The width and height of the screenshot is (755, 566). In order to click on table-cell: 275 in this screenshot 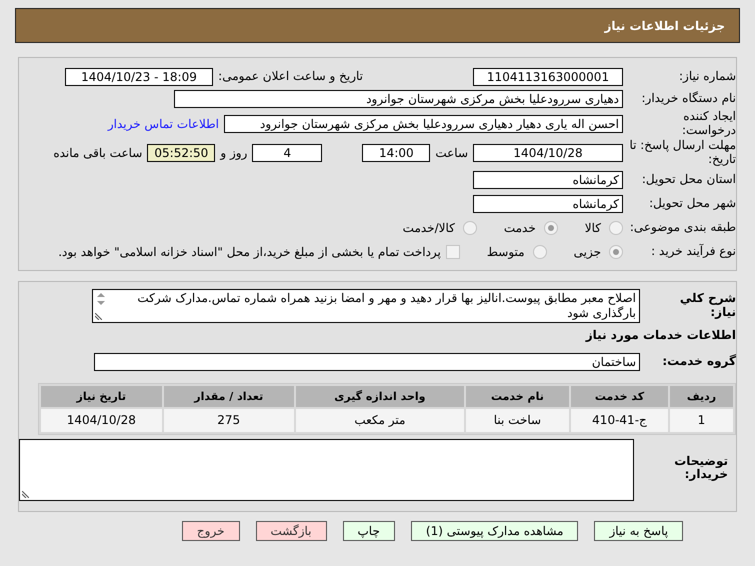, I will do `click(229, 420)`.